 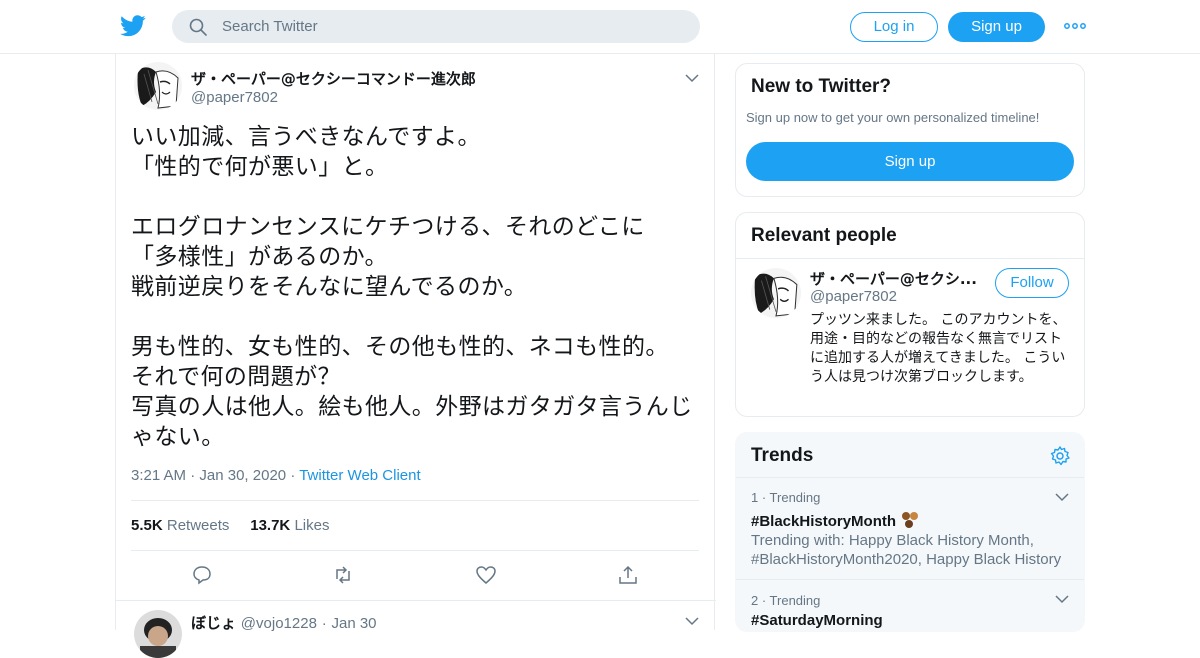 I want to click on tweet-date: Jan 30, 2020, so click(x=242, y=475).